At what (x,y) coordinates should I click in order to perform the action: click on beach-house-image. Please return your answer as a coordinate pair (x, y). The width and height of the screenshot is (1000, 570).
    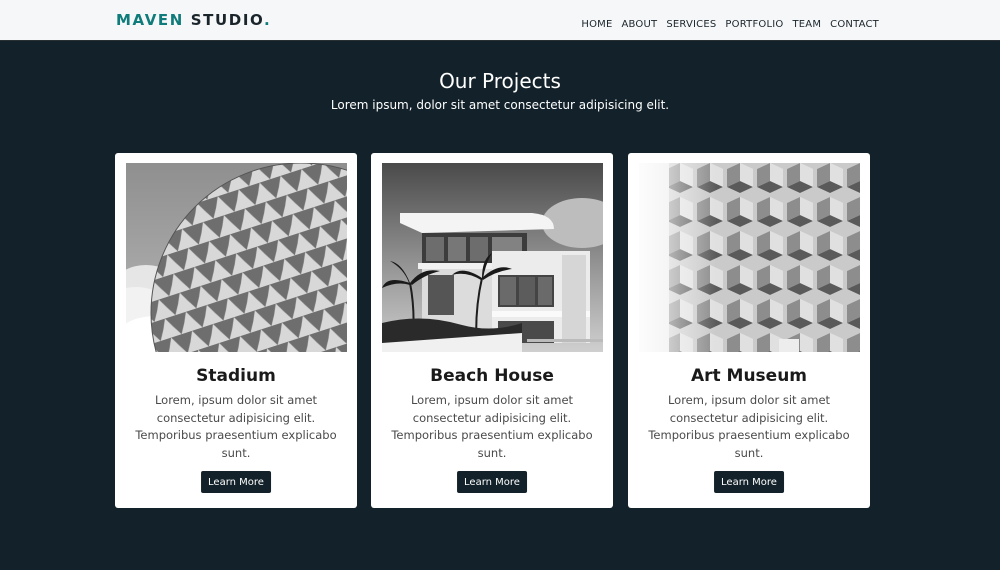
    Looking at the image, I should click on (492, 257).